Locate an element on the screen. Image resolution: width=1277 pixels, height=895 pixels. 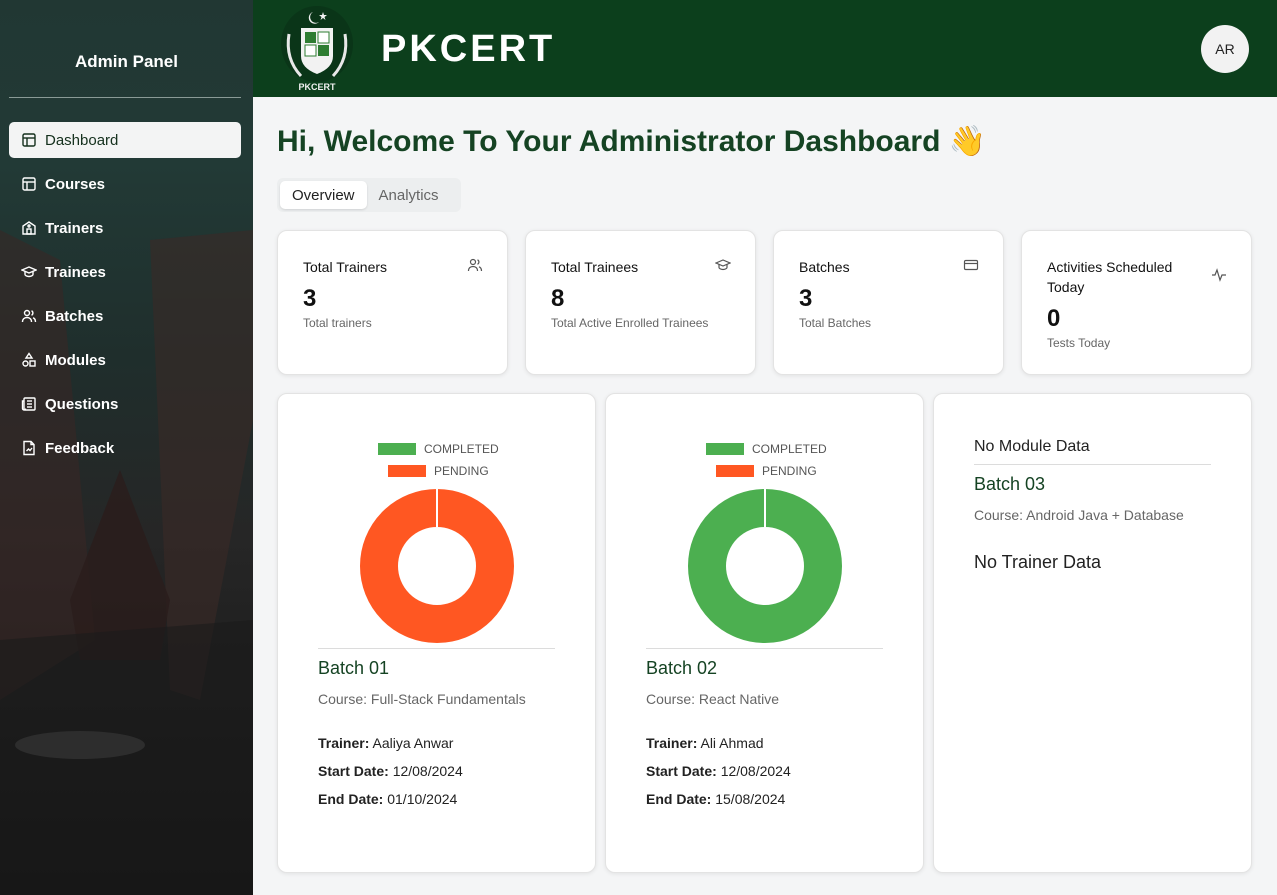
batch-course: Course: Android Java + Database is located at coordinates (1079, 515).